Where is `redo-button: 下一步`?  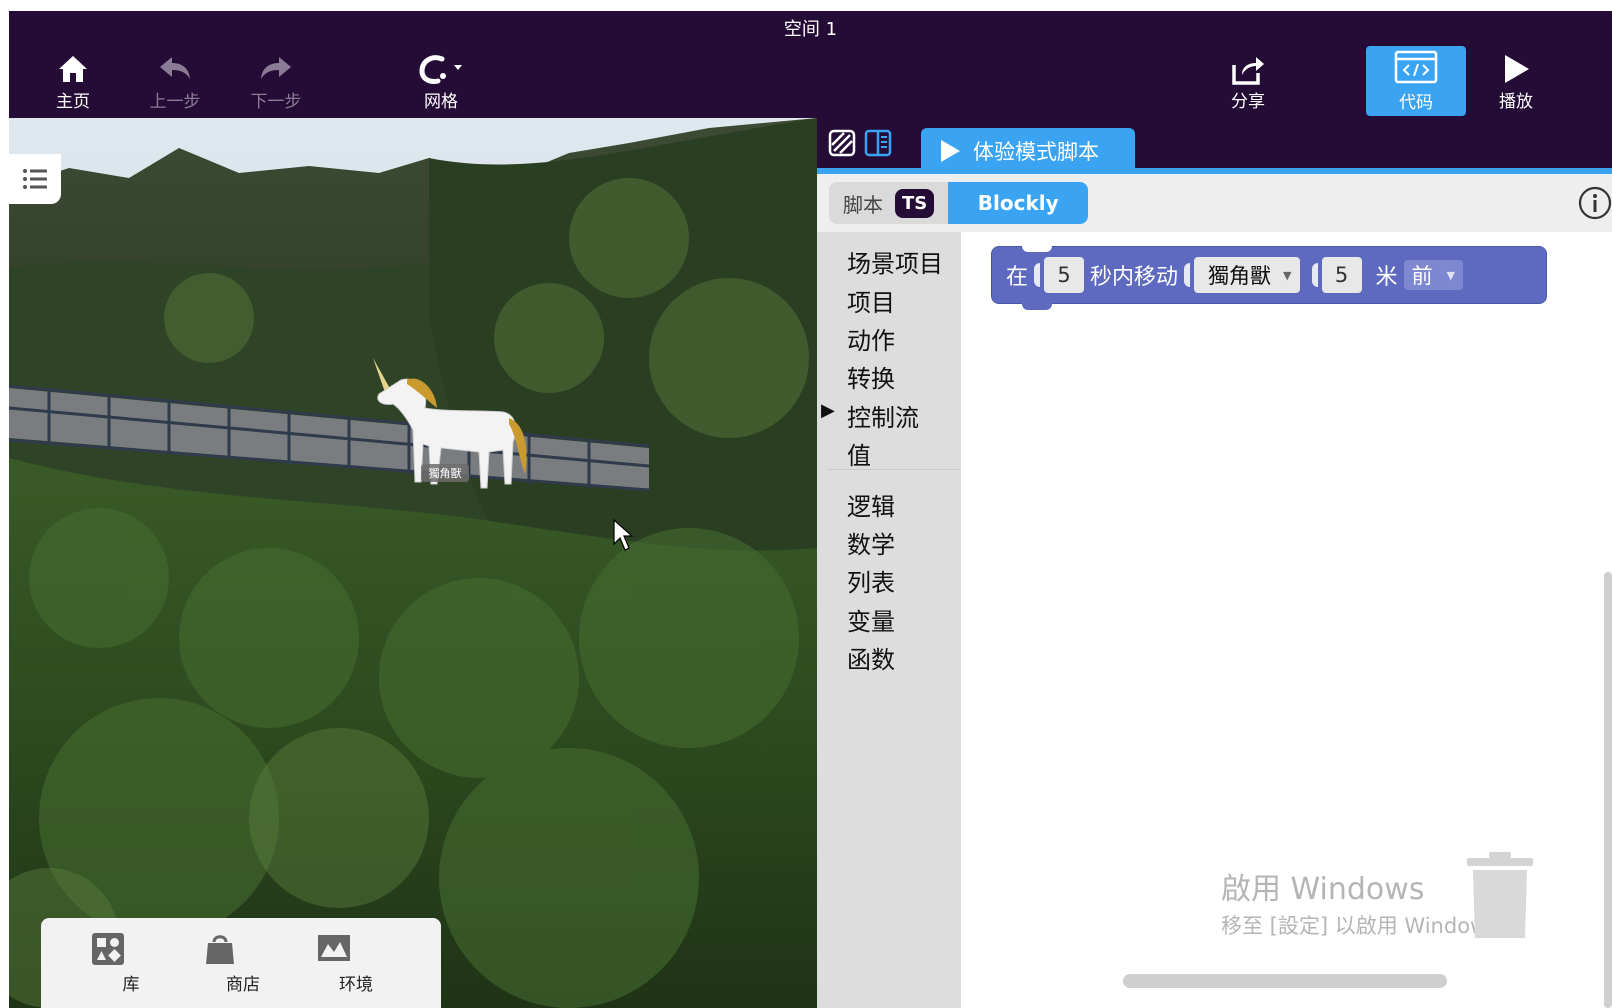 redo-button: 下一步 is located at coordinates (276, 83).